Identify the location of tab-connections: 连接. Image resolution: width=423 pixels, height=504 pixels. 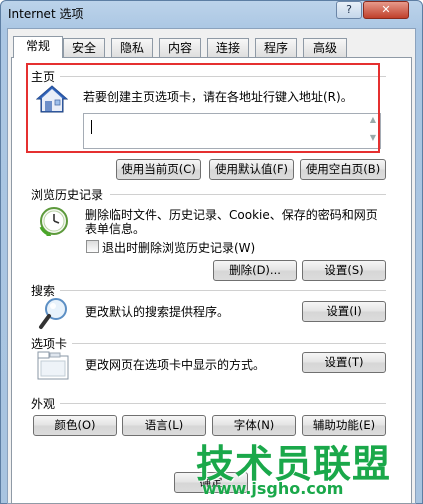
(228, 47).